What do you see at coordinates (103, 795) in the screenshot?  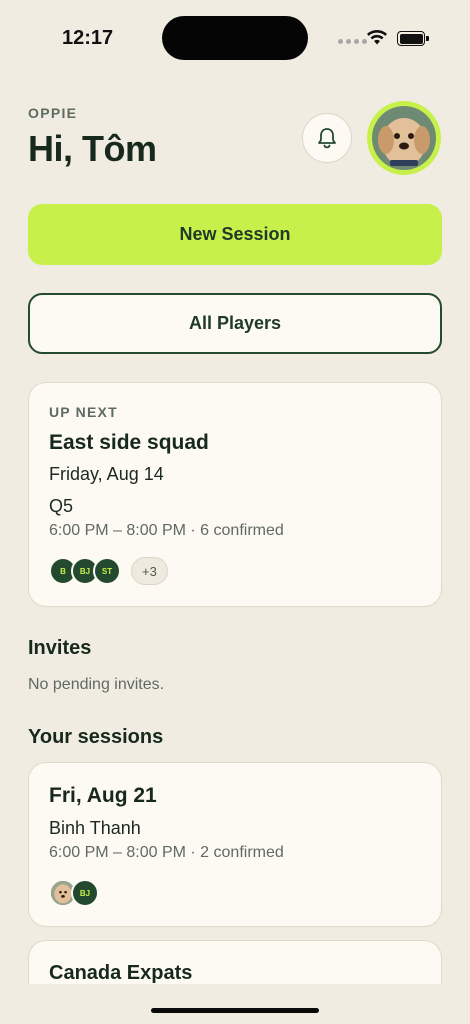 I see `session-date: Fri, Aug 21` at bounding box center [103, 795].